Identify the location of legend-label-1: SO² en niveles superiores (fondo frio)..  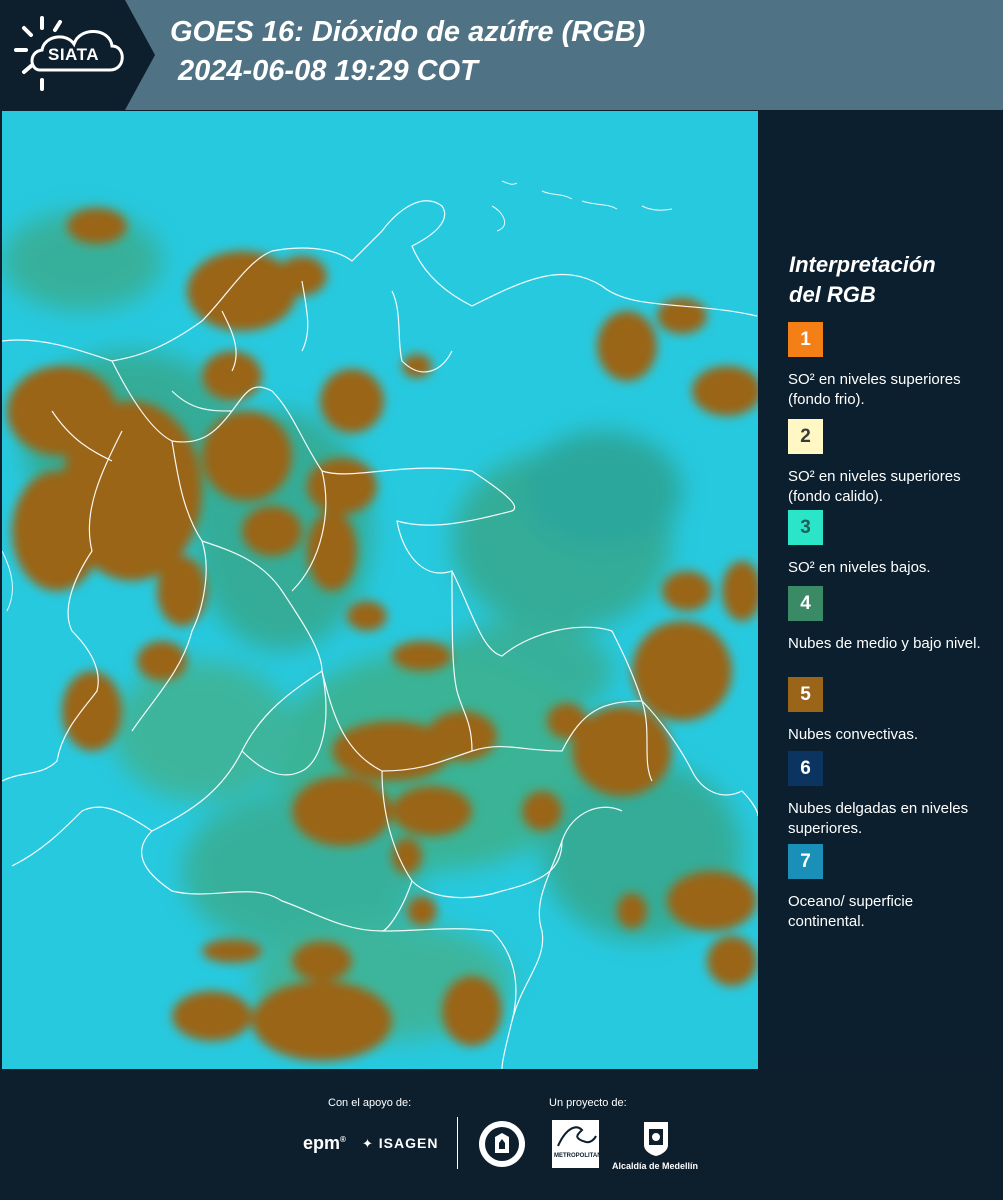
(874, 389).